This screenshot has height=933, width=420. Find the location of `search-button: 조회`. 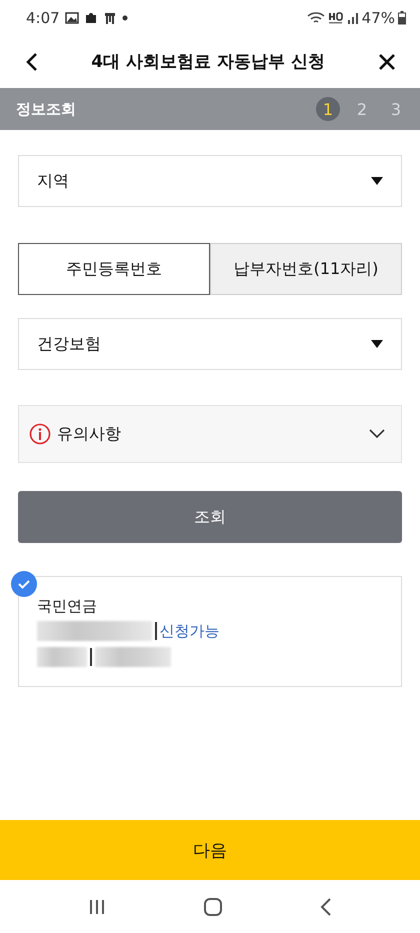

search-button: 조회 is located at coordinates (210, 517).